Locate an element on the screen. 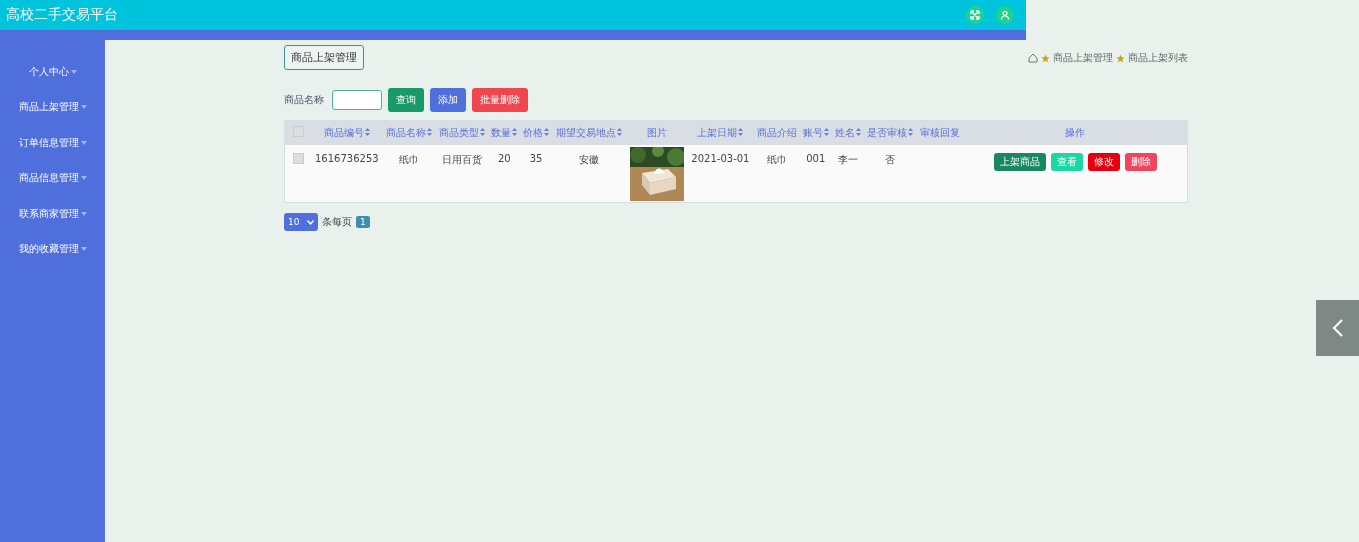  sidebar-item: 商品上架管理 is located at coordinates (52, 107).